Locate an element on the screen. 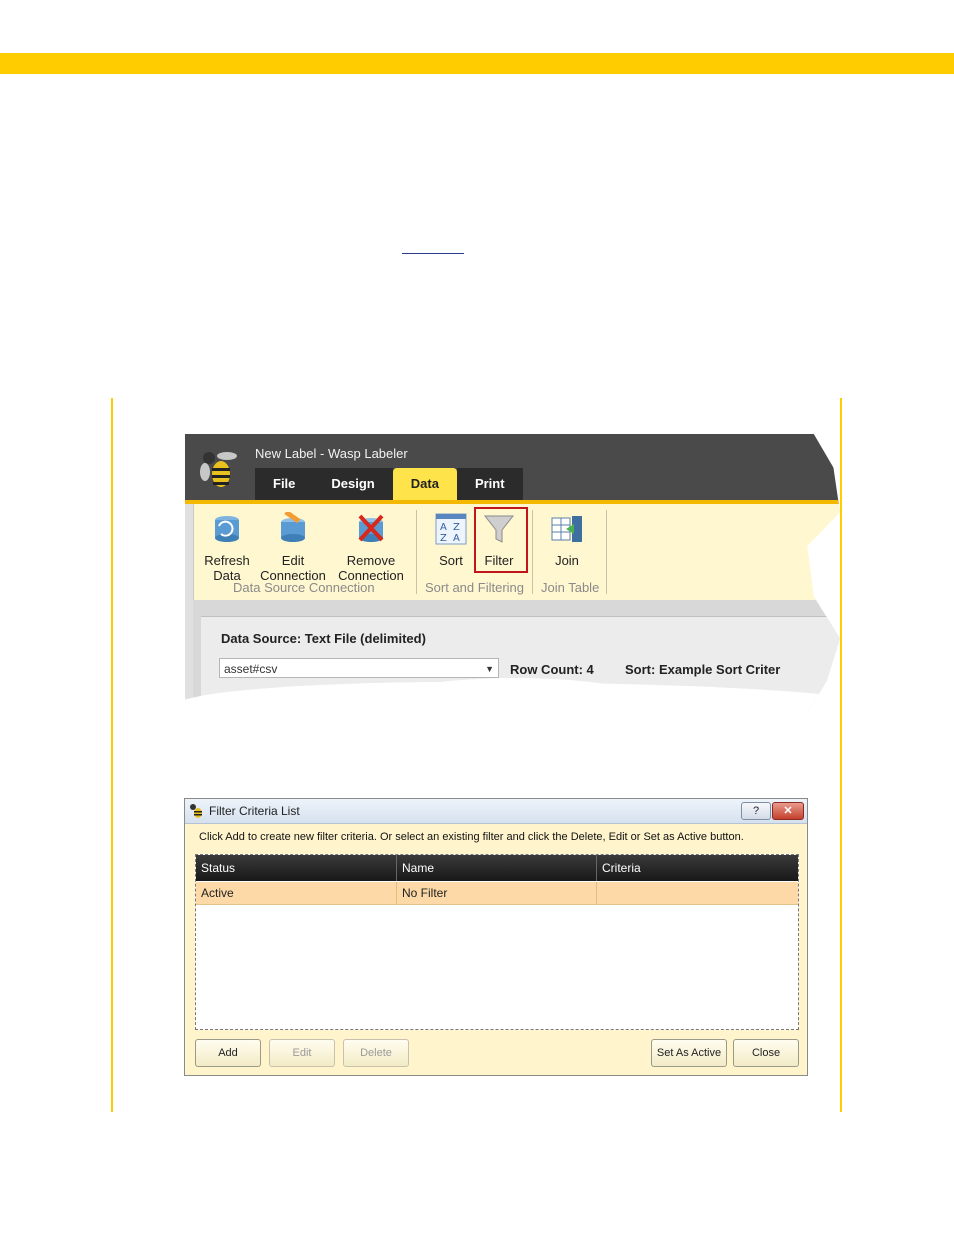 Image resolution: width=954 pixels, height=1235 pixels. dropdown-arrow-icon: ▼ is located at coordinates (489, 669).